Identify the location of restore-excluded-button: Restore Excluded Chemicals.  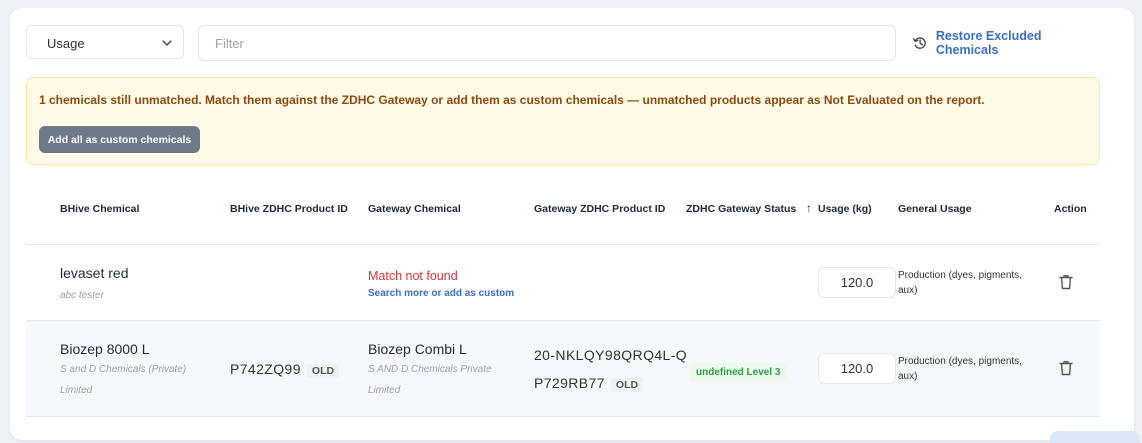
(1009, 43).